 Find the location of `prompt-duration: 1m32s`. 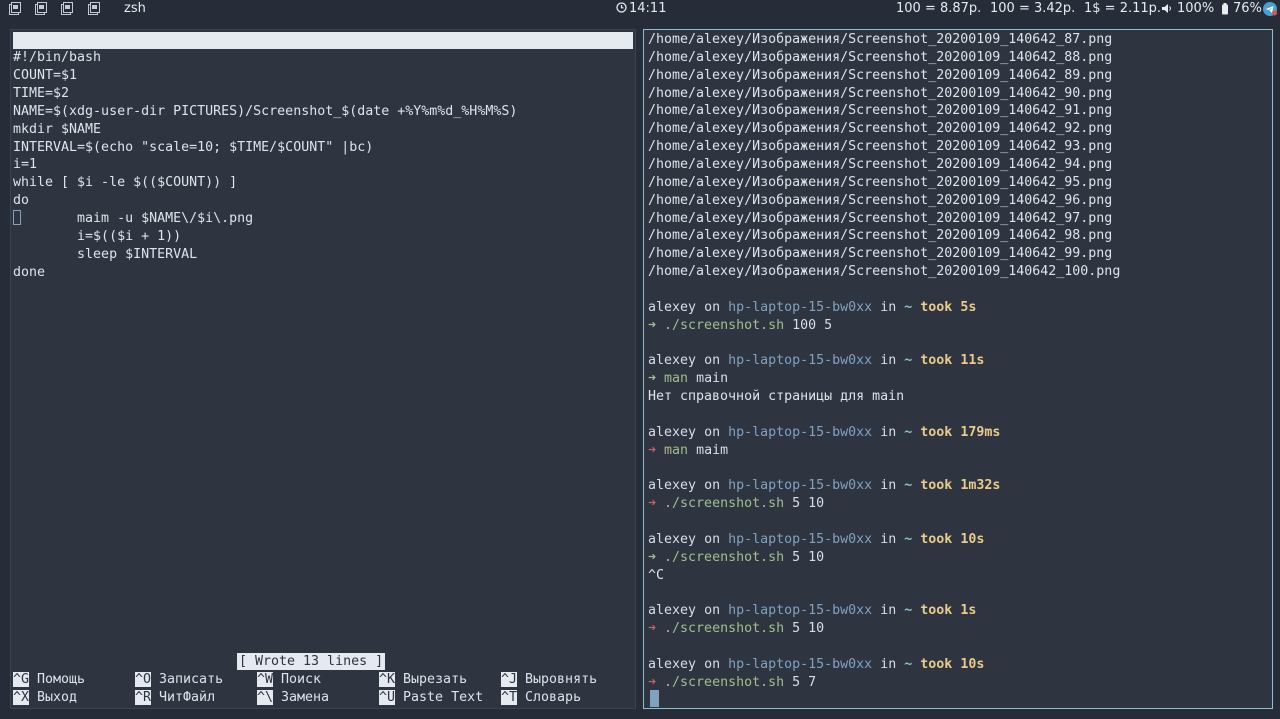

prompt-duration: 1m32s is located at coordinates (980, 486).